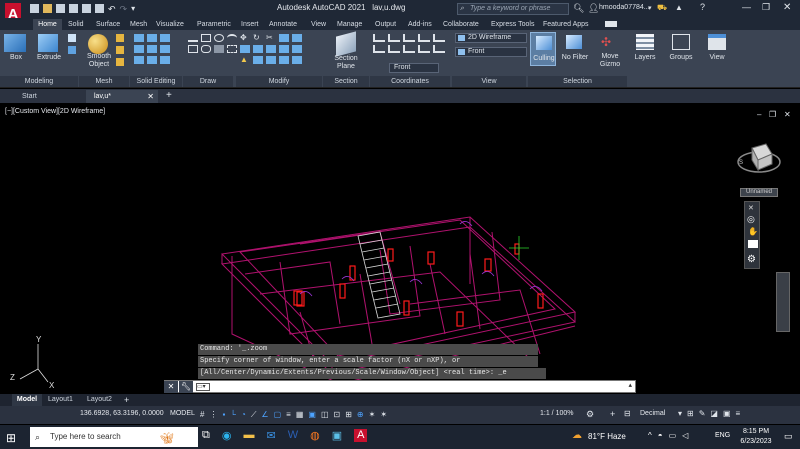 Image resolution: width=800 pixels, height=449 pixels. I want to click on panel-draw-label: Draw, so click(208, 81).